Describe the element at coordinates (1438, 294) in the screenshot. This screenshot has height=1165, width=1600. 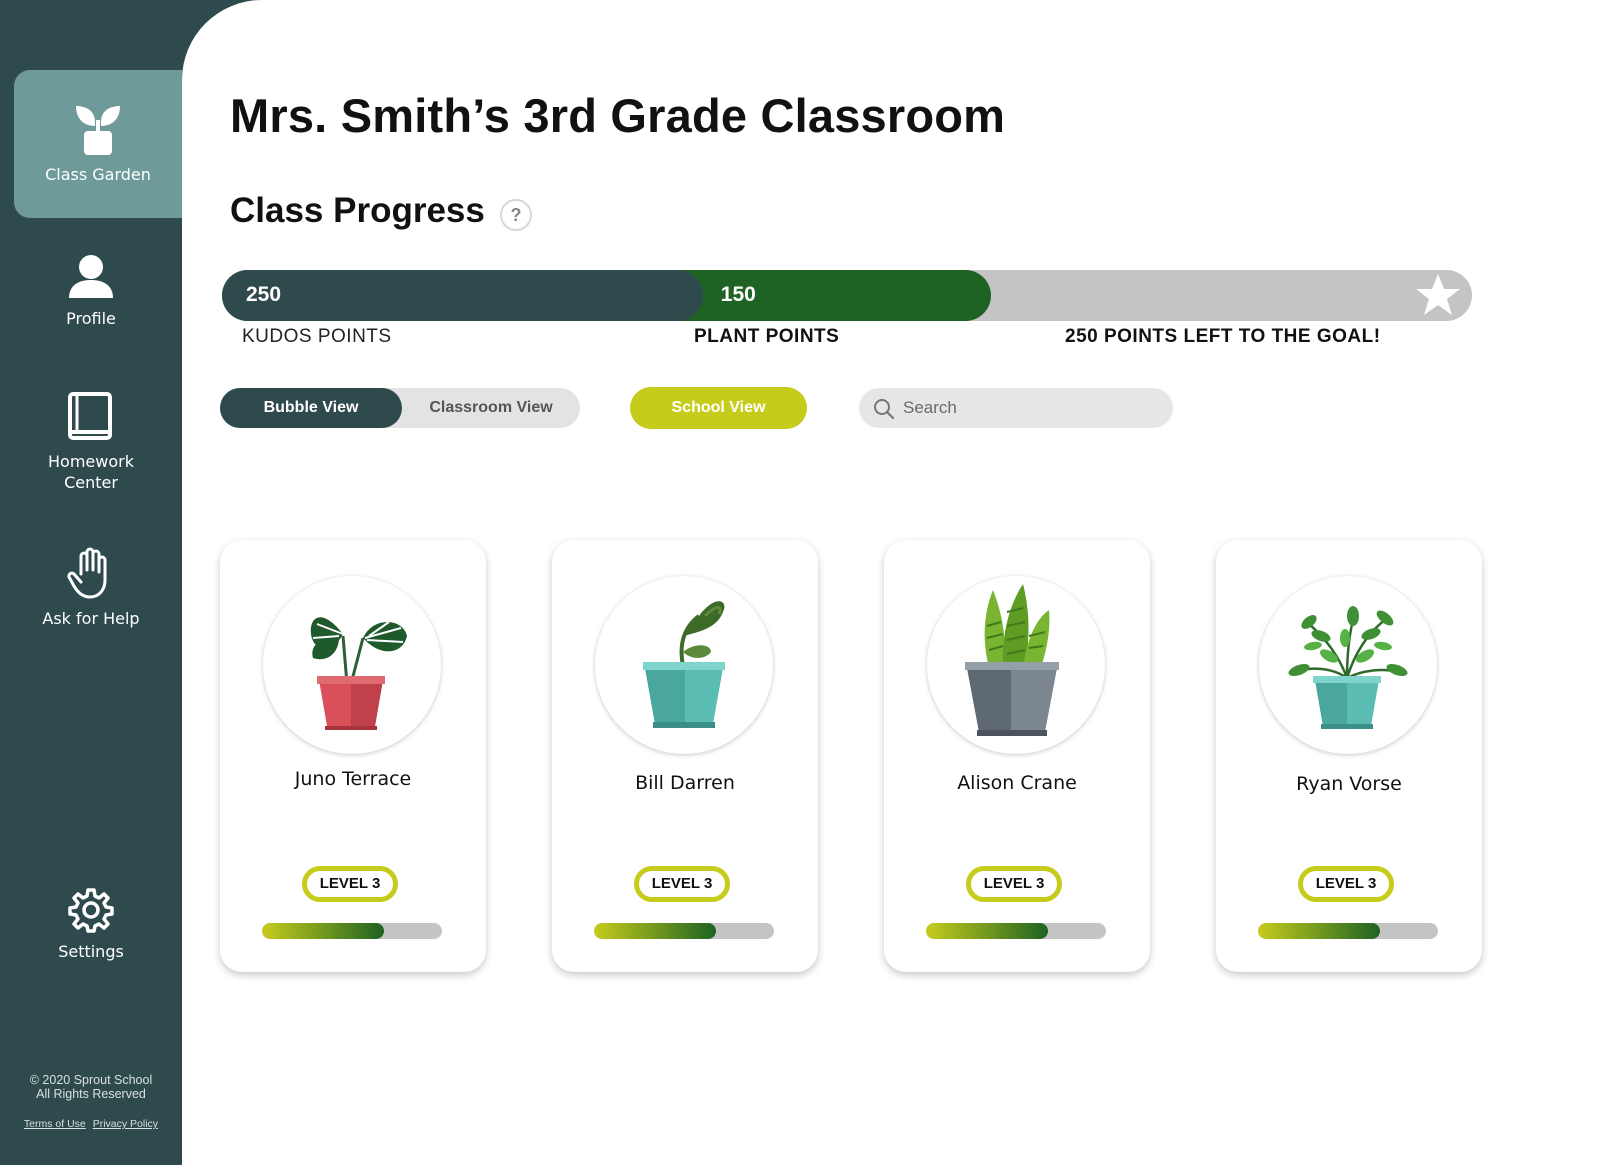
I see `star-icon` at that location.